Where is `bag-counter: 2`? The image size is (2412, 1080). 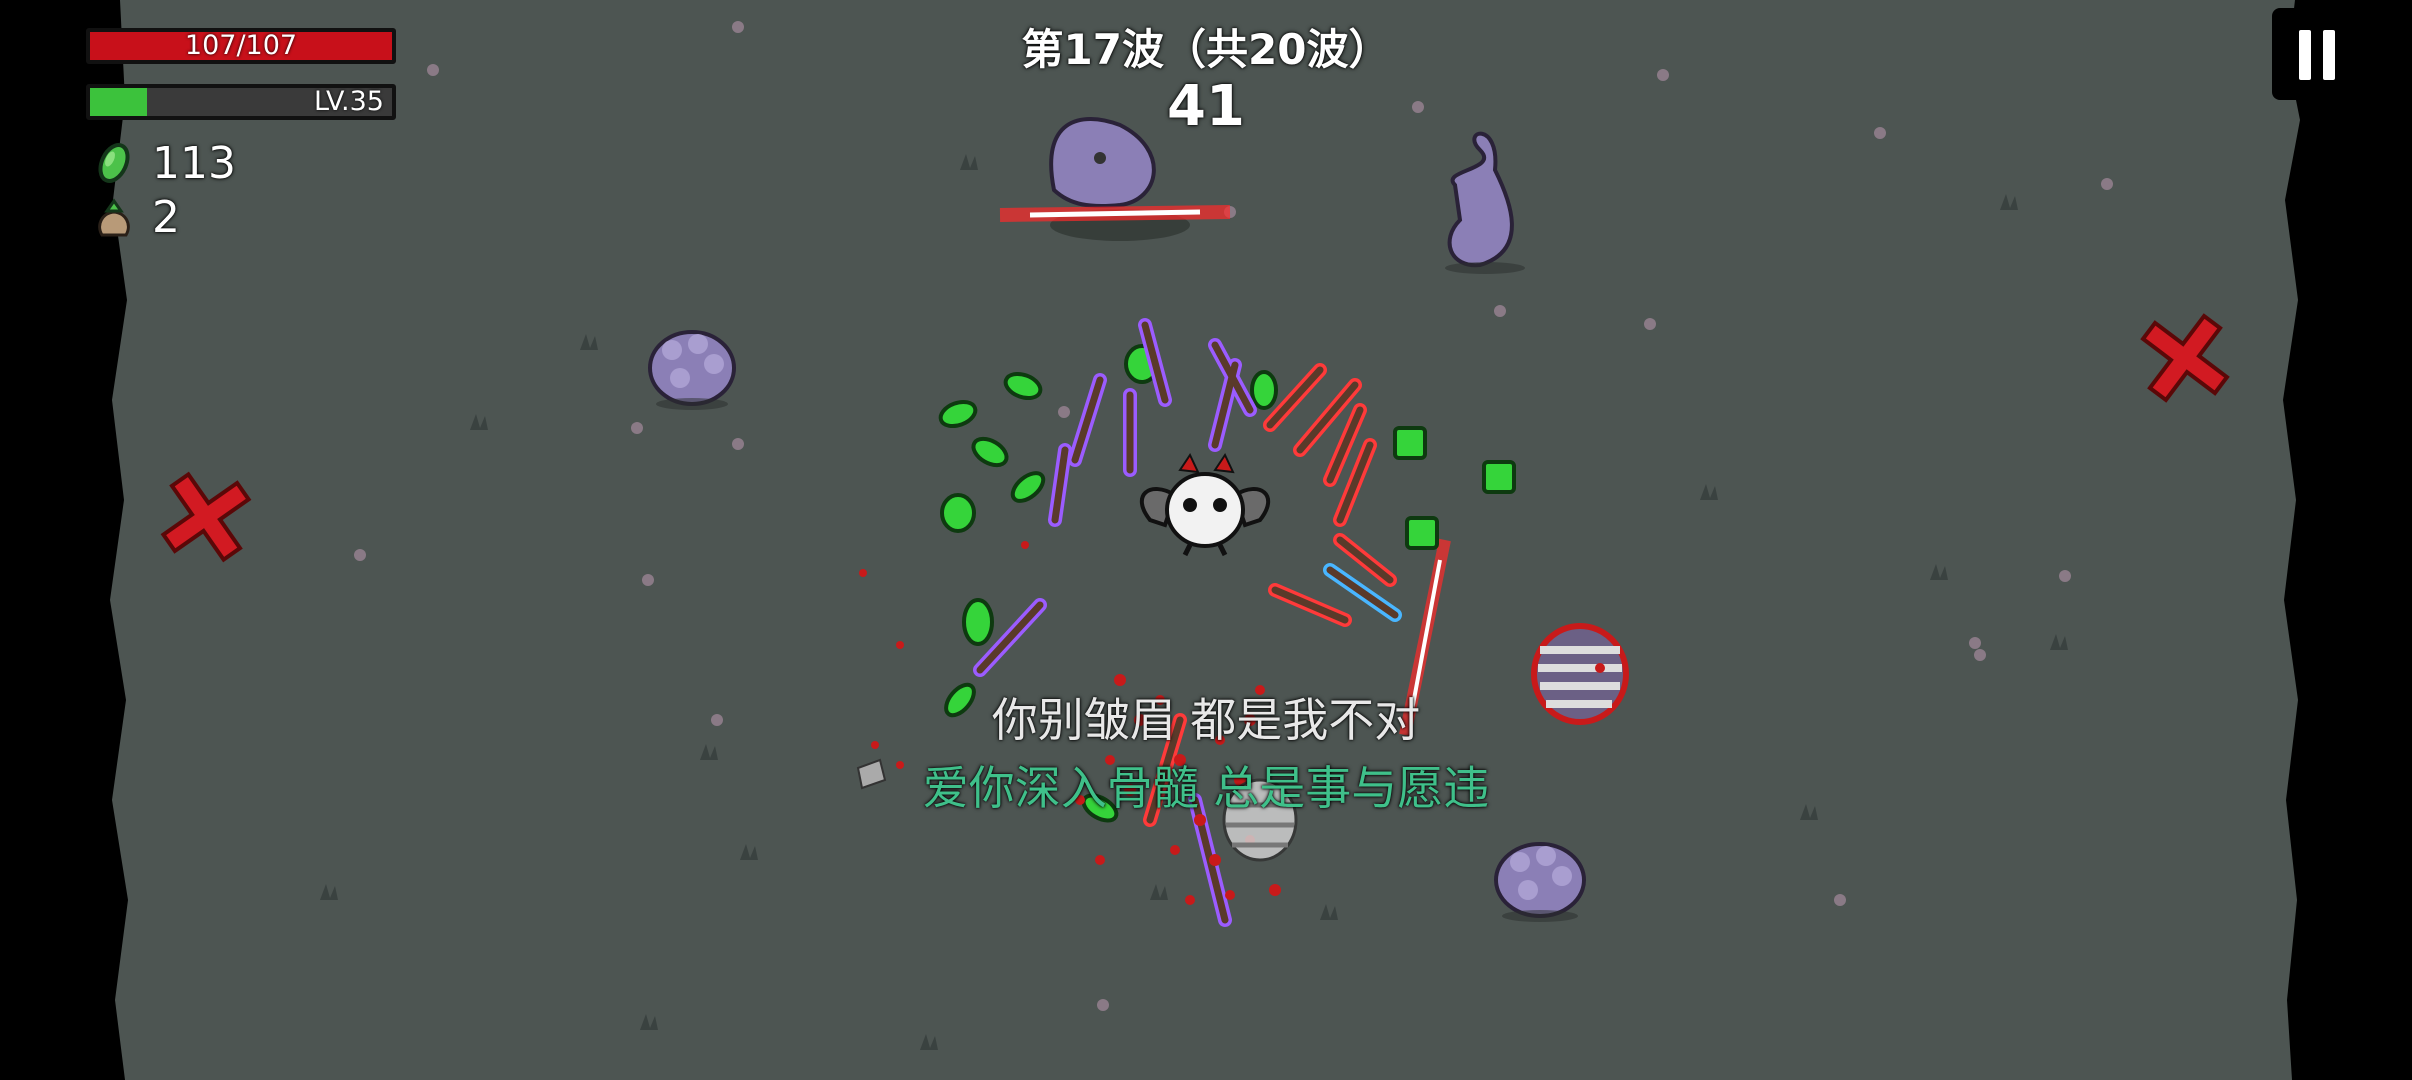 bag-counter: 2 is located at coordinates (136, 217).